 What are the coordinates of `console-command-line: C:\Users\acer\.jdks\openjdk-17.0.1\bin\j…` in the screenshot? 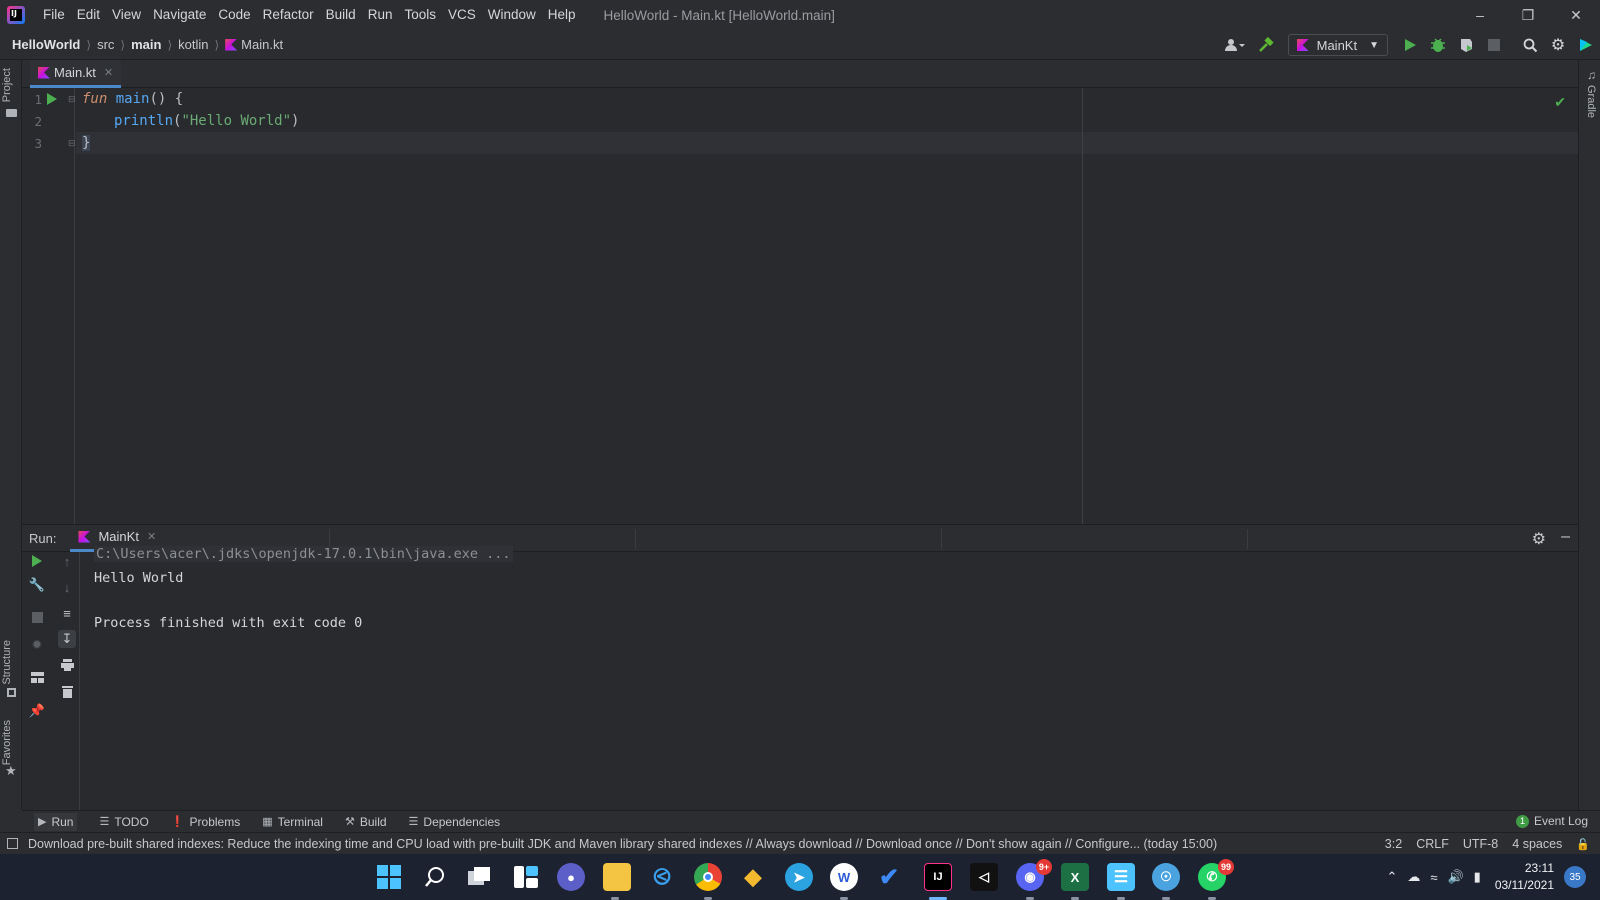 It's located at (303, 554).